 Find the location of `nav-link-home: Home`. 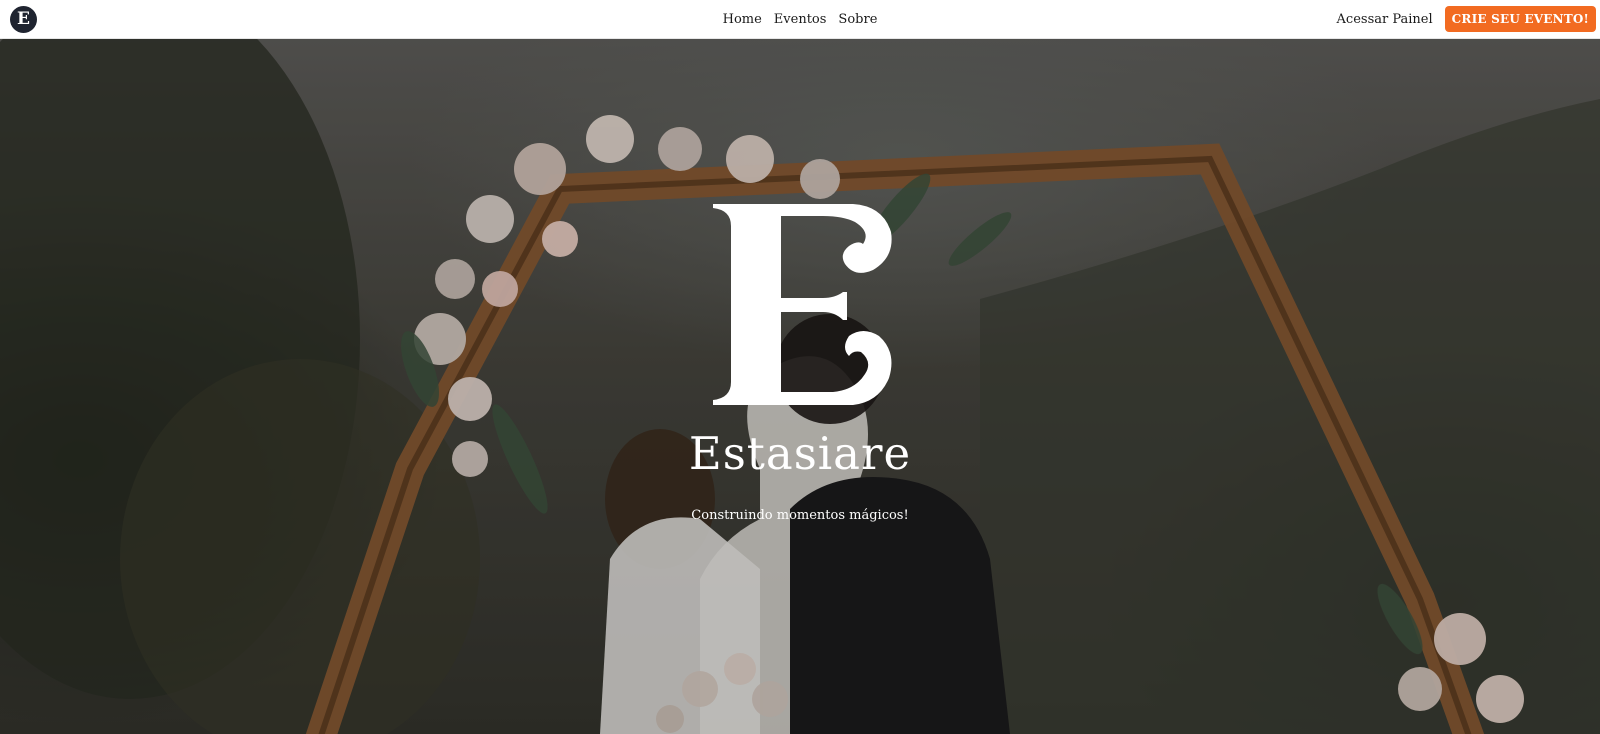

nav-link-home: Home is located at coordinates (742, 19).